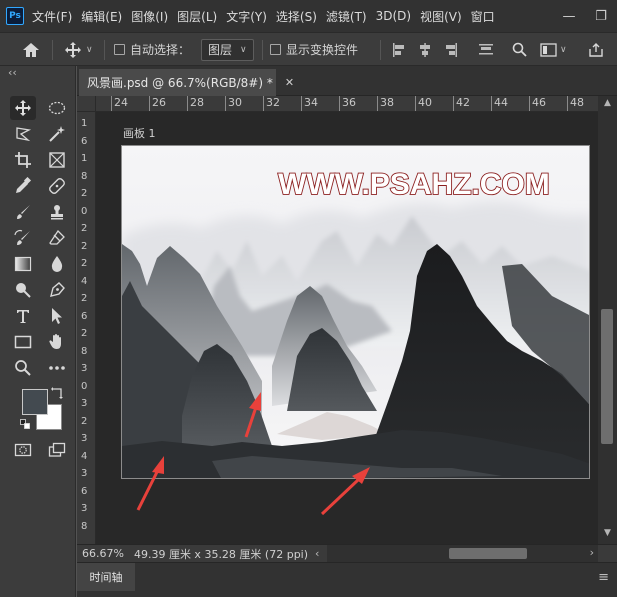  Describe the element at coordinates (86, 104) in the screenshot. I see `ruler-origin` at that location.